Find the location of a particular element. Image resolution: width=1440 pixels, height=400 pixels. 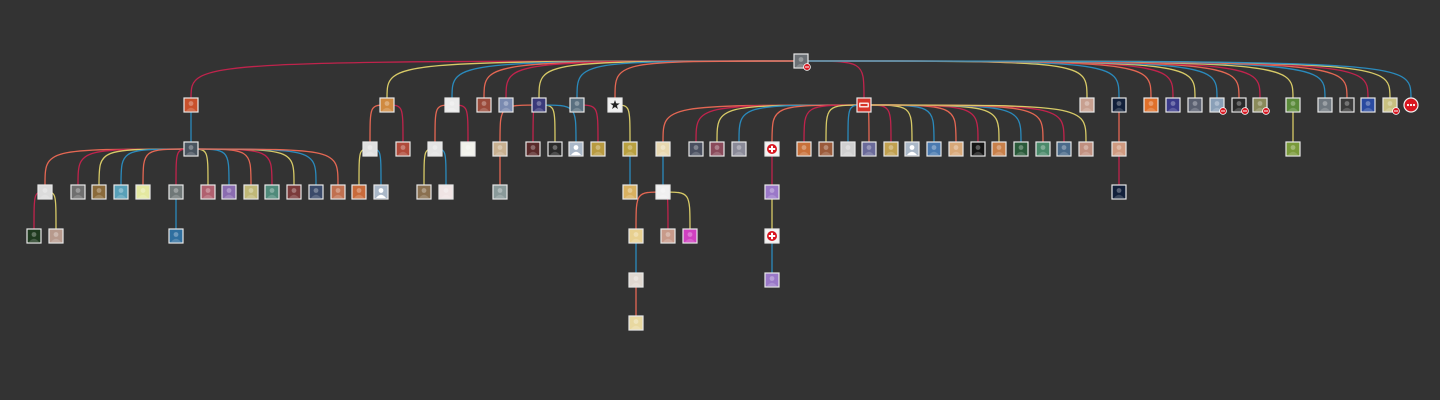

tree-node-n8a is located at coordinates (630, 149).